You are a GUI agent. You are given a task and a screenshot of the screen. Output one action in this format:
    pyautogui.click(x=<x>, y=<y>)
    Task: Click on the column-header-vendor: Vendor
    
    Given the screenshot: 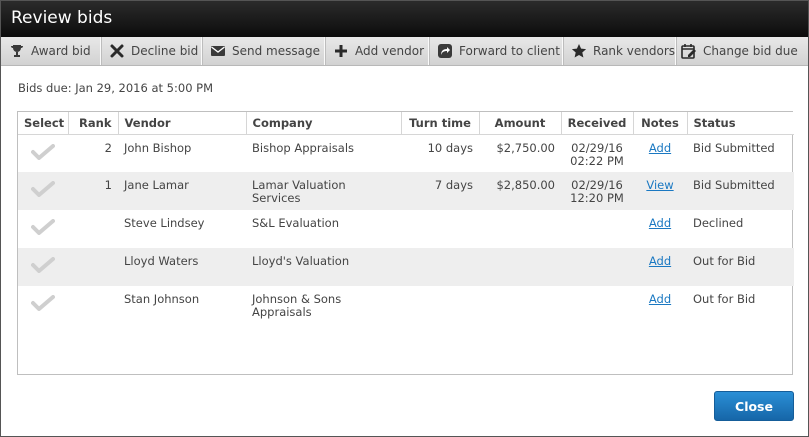 What is the action you would take?
    pyautogui.click(x=182, y=123)
    